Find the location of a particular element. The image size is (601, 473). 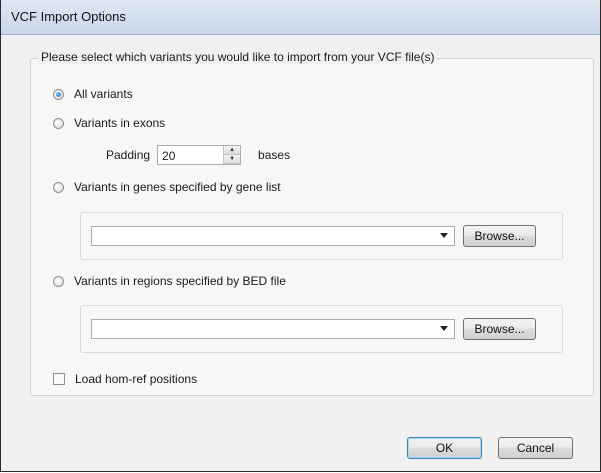

checkbox-load-homref: Load hom-ref positions is located at coordinates (125, 379).